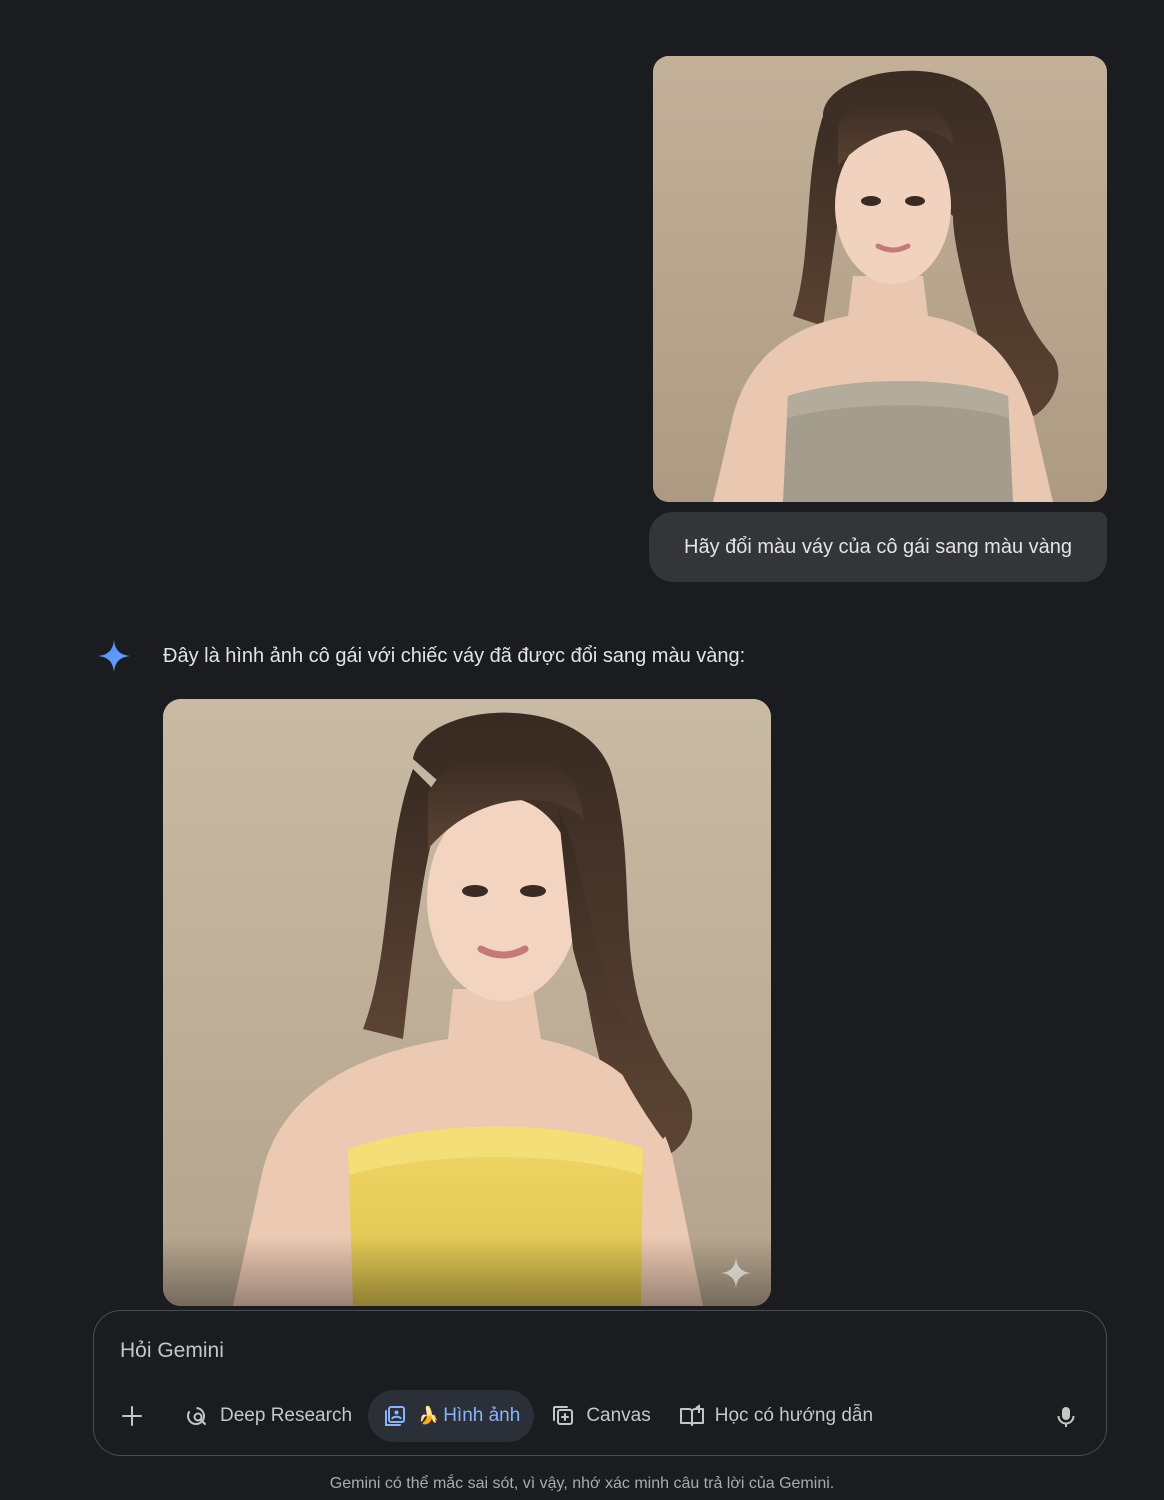  Describe the element at coordinates (794, 1415) in the screenshot. I see `tool-guided-learning-label: Học có hướng dẫn` at that location.